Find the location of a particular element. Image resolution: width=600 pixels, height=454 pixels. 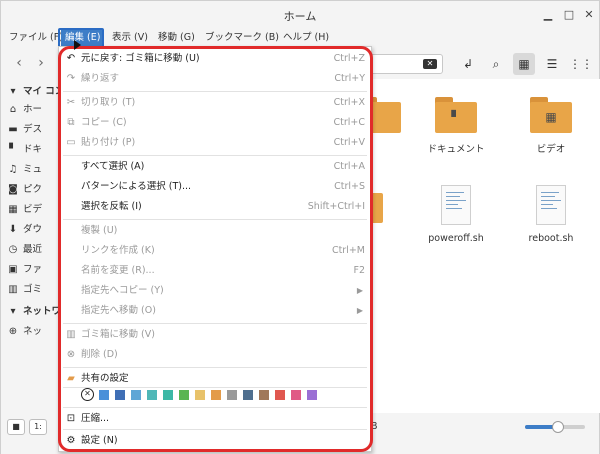

window-title: ホーム is located at coordinates (300, 16).